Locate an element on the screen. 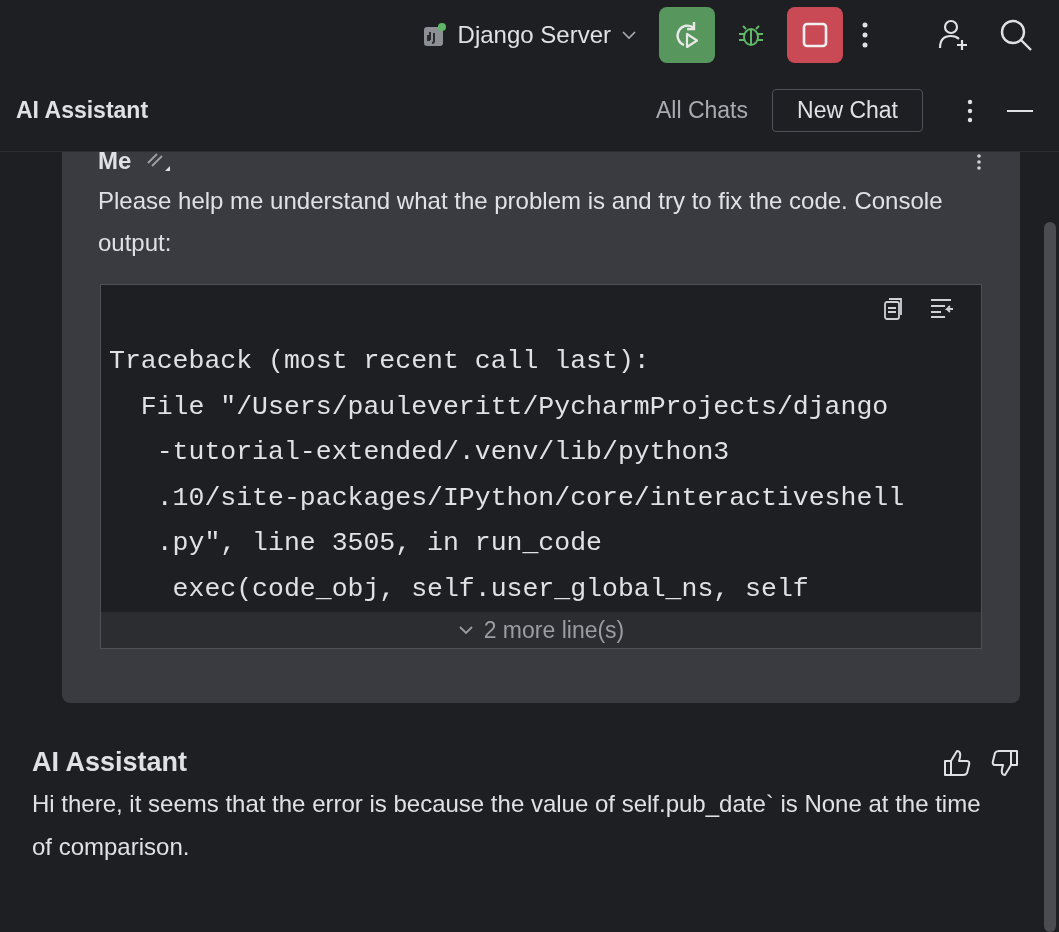  stop-icon is located at coordinates (815, 35).